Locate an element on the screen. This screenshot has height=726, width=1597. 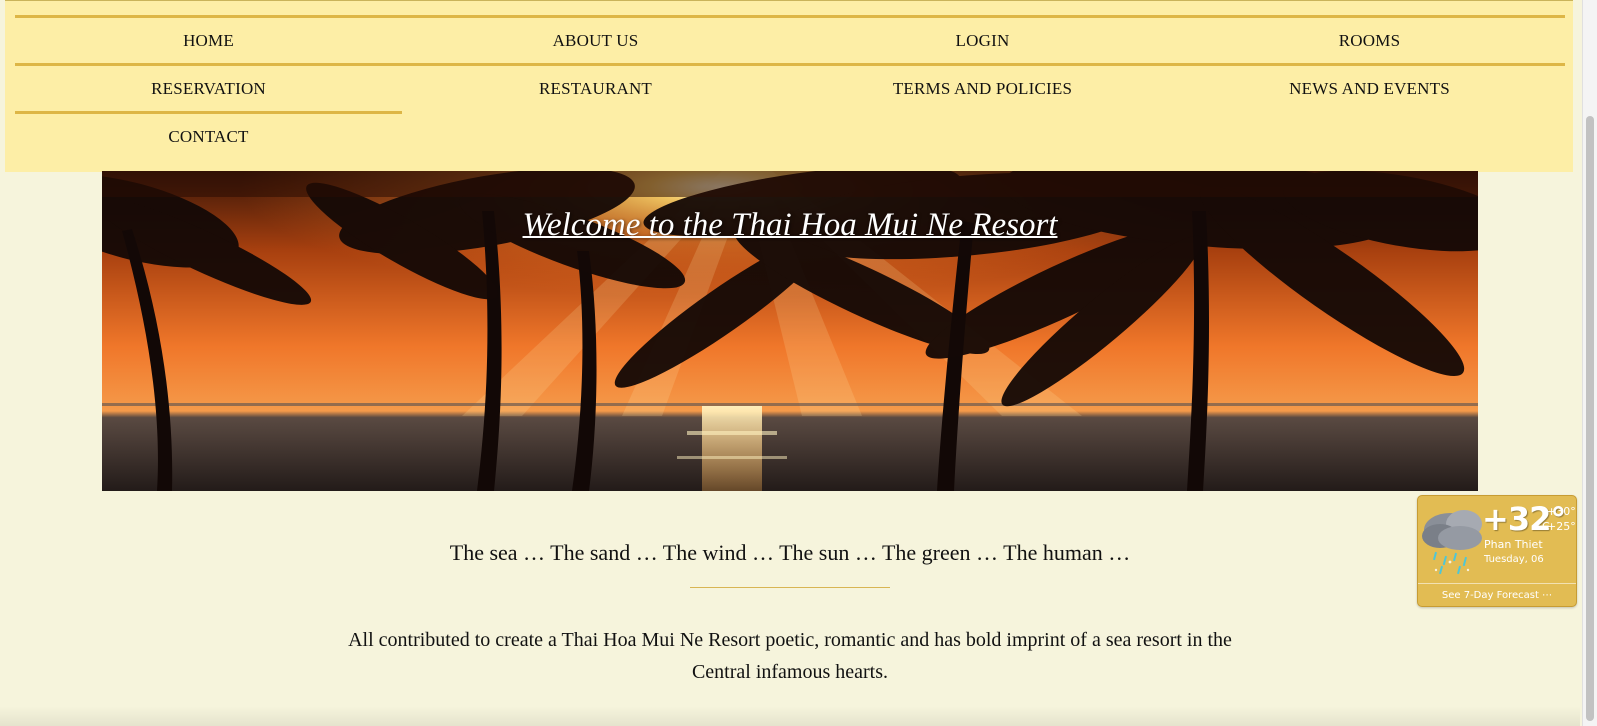
divider is located at coordinates (790, 587).